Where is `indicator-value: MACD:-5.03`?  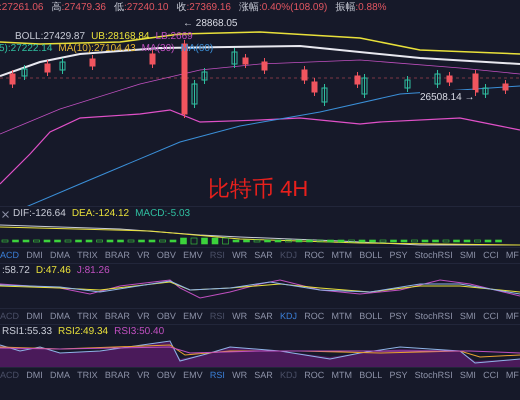
indicator-value: MACD:-5.03 is located at coordinates (162, 214).